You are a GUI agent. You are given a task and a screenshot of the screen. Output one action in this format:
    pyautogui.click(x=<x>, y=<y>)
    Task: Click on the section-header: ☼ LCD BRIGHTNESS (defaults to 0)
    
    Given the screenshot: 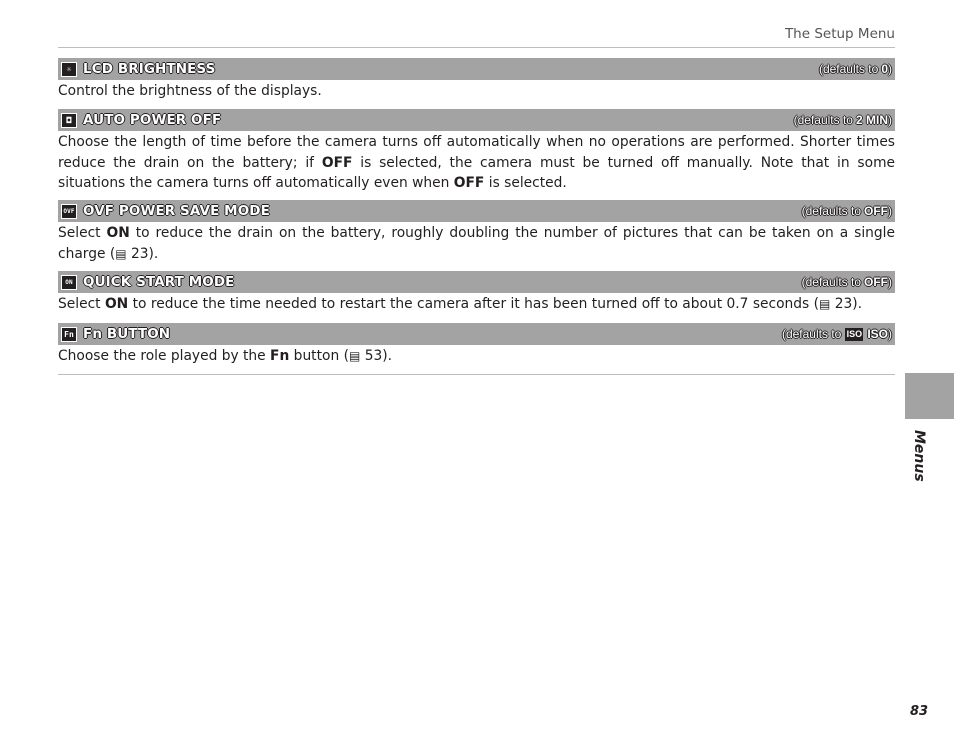 What is the action you would take?
    pyautogui.click(x=476, y=69)
    